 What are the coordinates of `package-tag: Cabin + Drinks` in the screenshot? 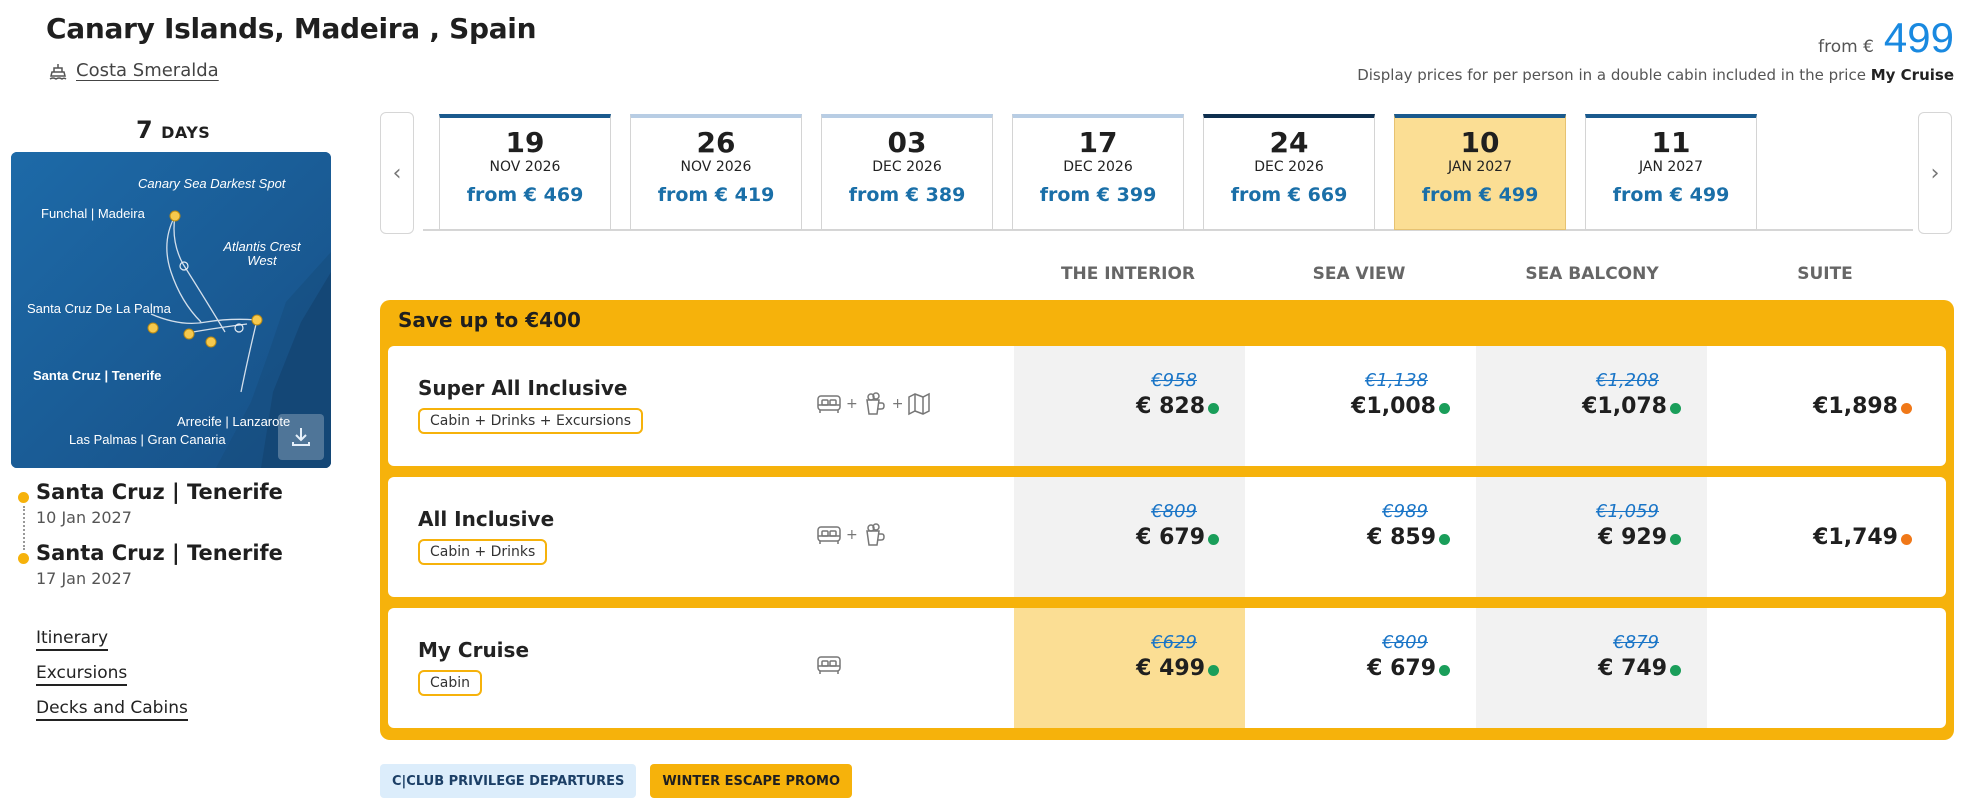 It's located at (483, 552).